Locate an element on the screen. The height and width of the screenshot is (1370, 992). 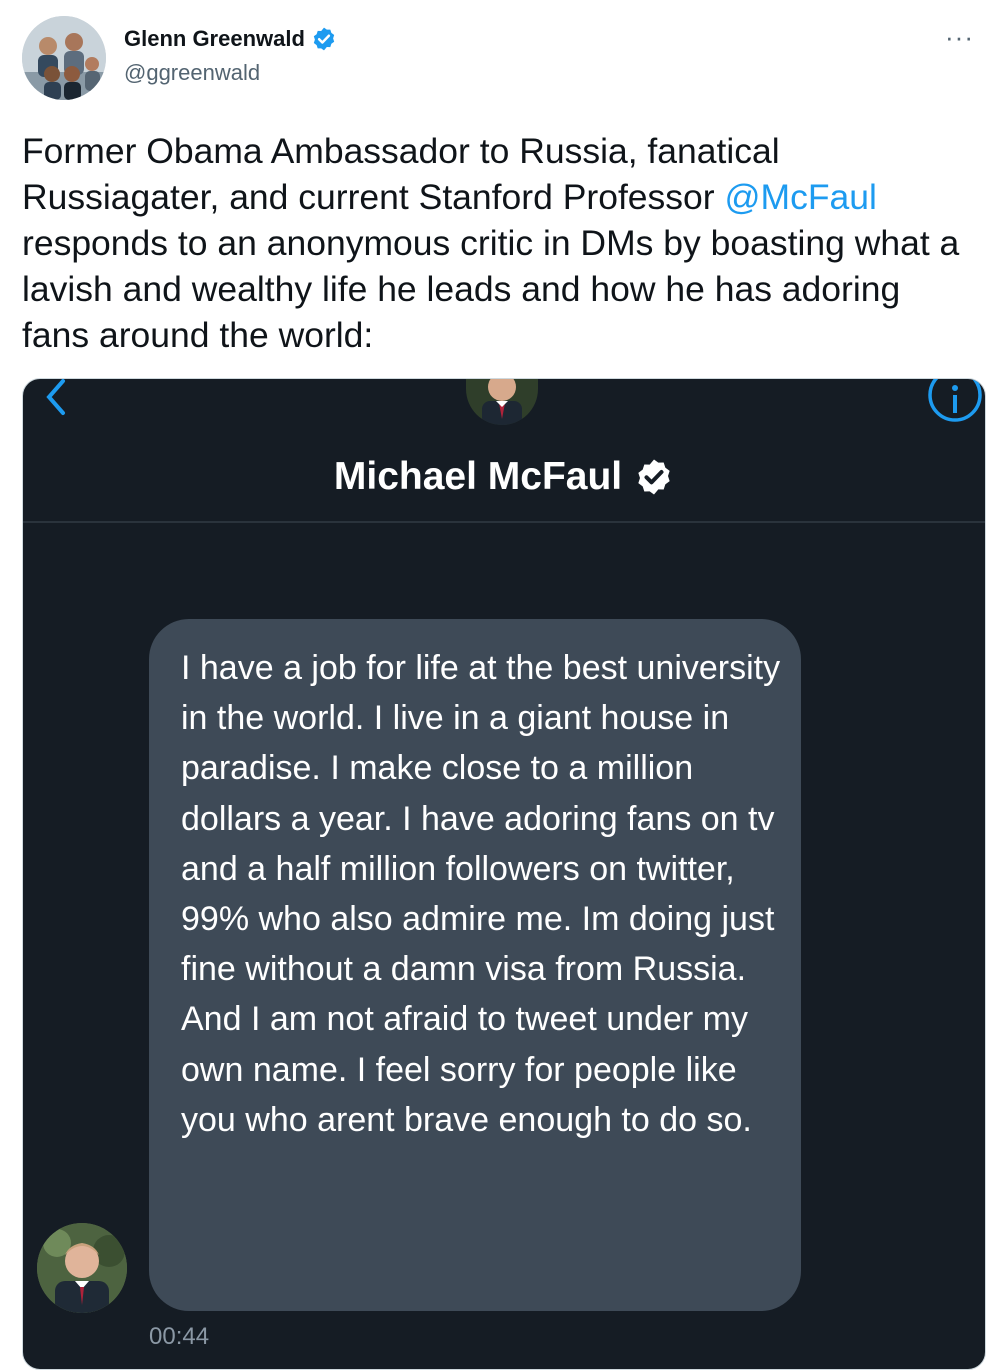
dm-title-row: Michael McFaul is located at coordinates (504, 477).